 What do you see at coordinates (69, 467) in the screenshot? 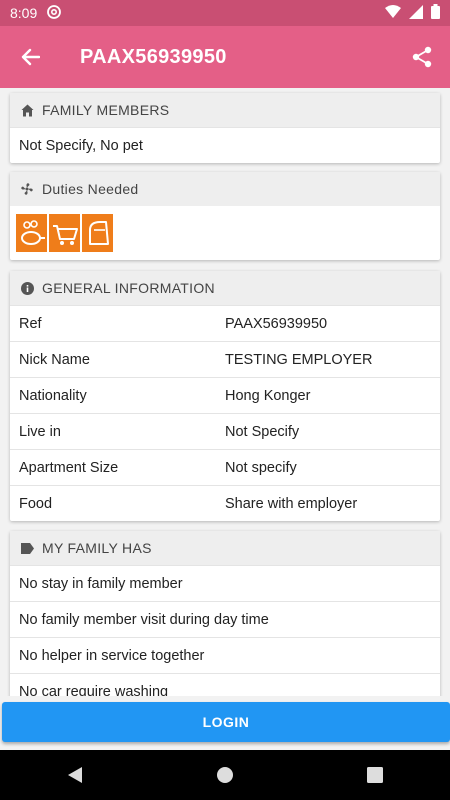
I see `info-label: Apartment Size` at bounding box center [69, 467].